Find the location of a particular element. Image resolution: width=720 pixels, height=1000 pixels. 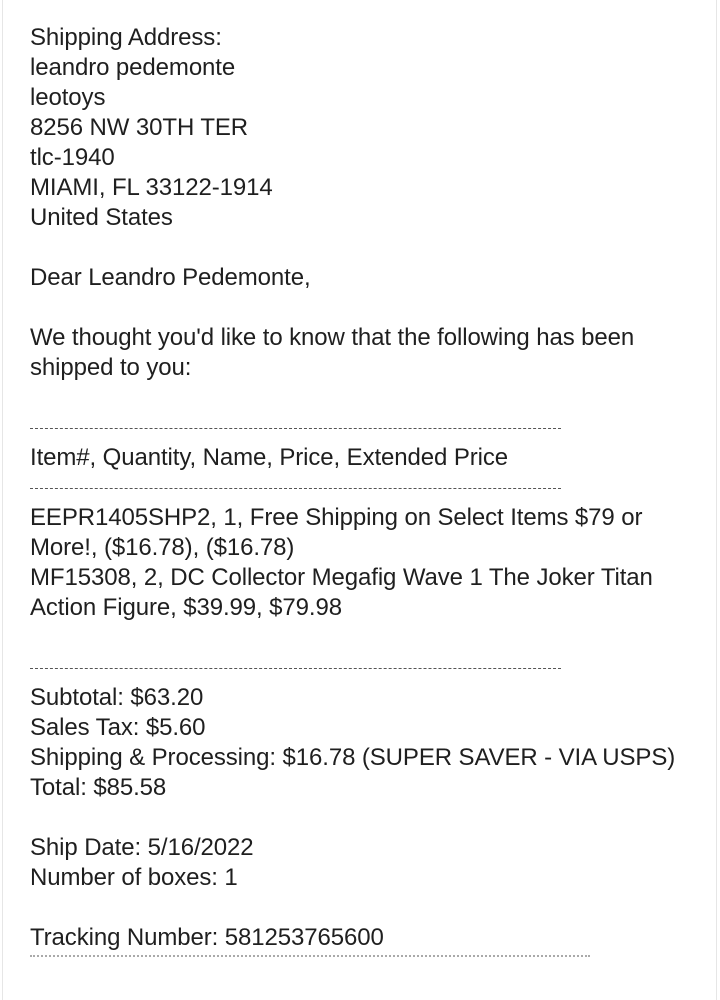

recipient-company: leotoys is located at coordinates (68, 97).